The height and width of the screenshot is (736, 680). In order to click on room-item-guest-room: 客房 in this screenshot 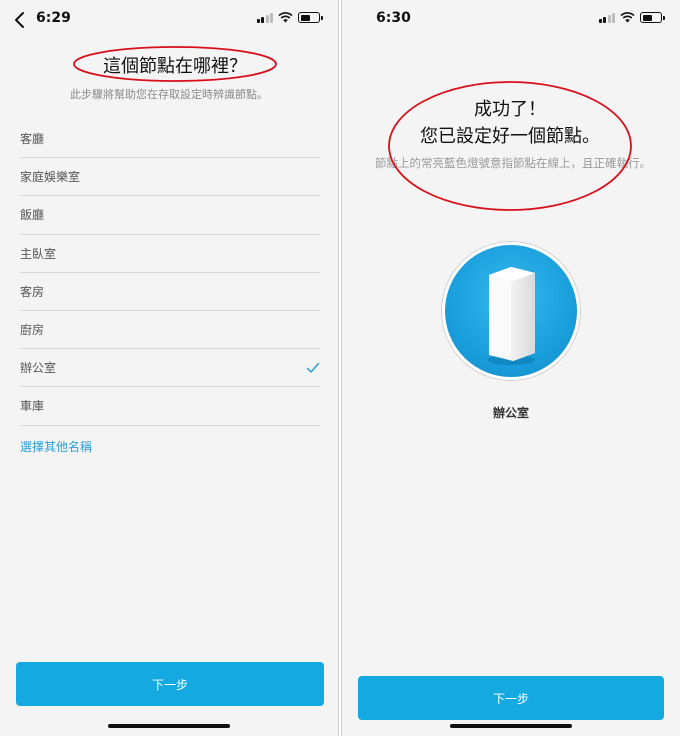, I will do `click(170, 292)`.